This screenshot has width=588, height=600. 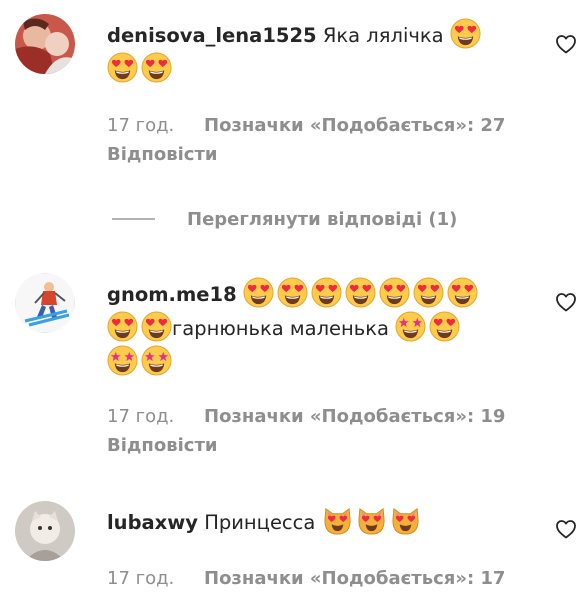 I want to click on comment-meta: 17 год. Позначки «Подобається»: 27, so click(x=306, y=126).